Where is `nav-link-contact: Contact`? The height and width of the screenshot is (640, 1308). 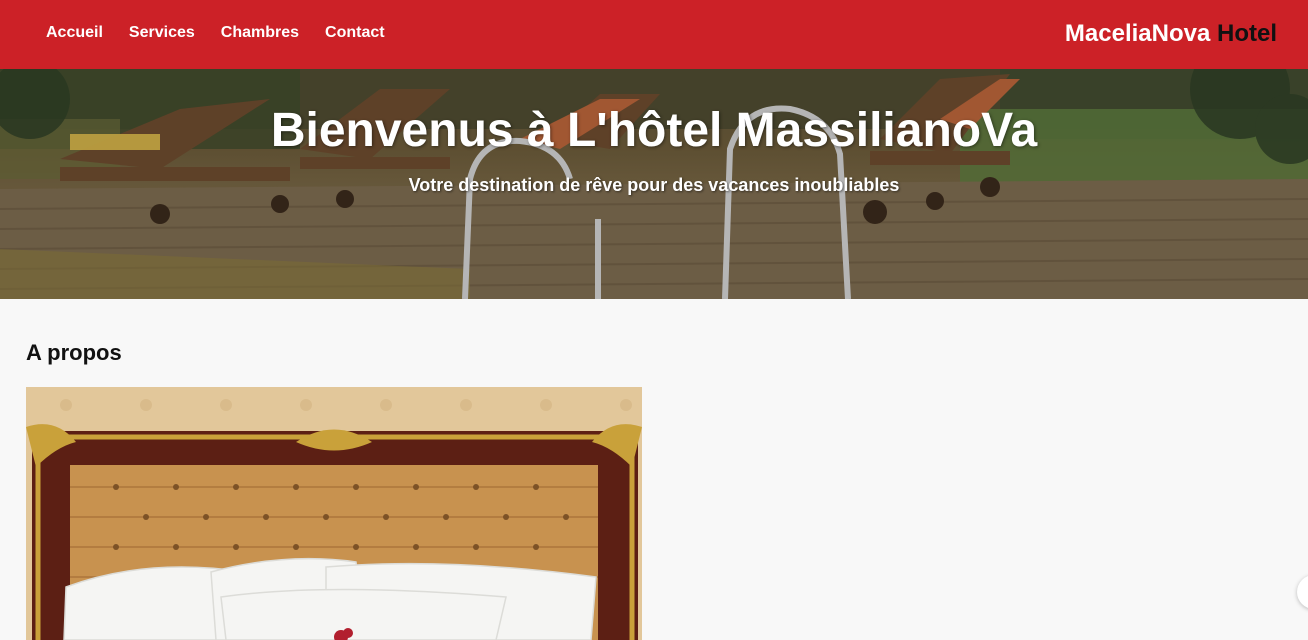 nav-link-contact: Contact is located at coordinates (355, 33).